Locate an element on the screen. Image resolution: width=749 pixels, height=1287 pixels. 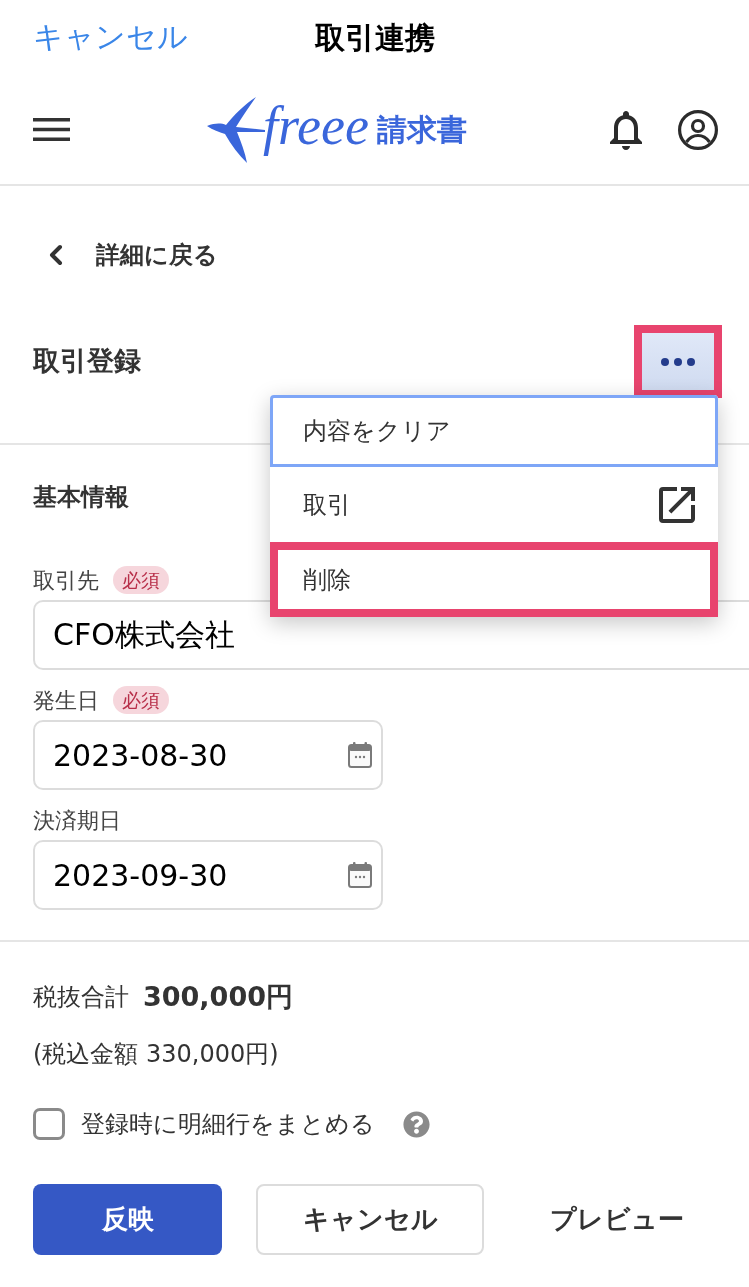
back-link: 詳細に戻る is located at coordinates (129, 255).